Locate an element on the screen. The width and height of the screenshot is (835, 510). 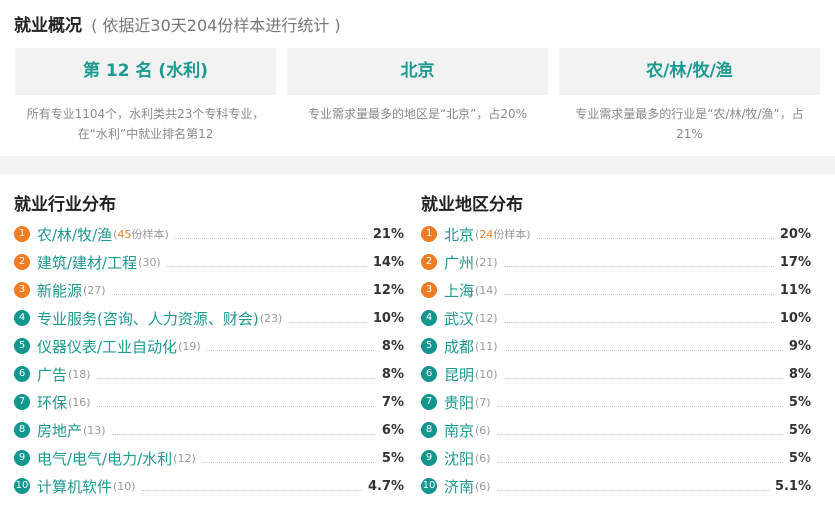
item-name-link: 上海 is located at coordinates (459, 290).